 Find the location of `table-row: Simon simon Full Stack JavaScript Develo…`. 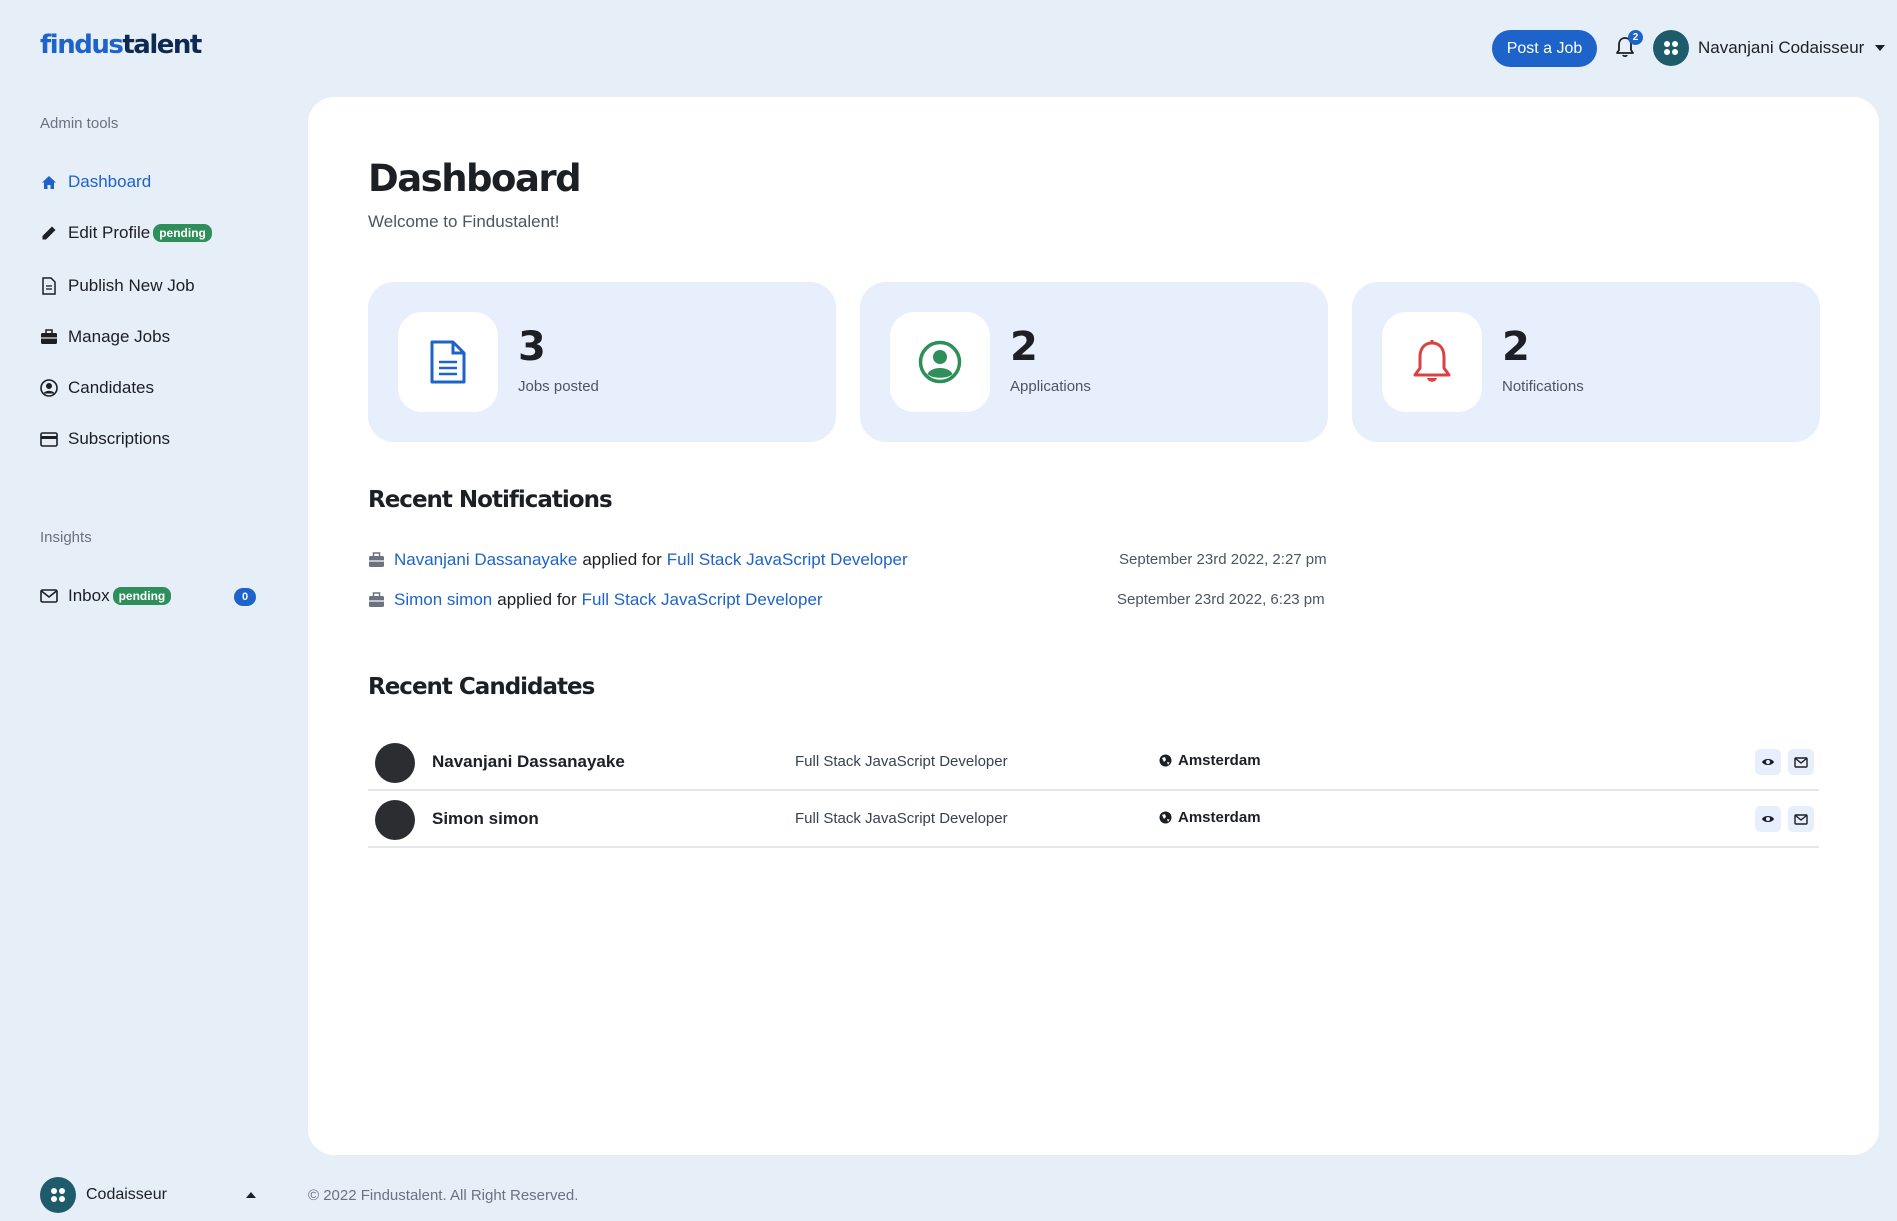

table-row: Simon simon Full Stack JavaScript Develo… is located at coordinates (1093, 819).